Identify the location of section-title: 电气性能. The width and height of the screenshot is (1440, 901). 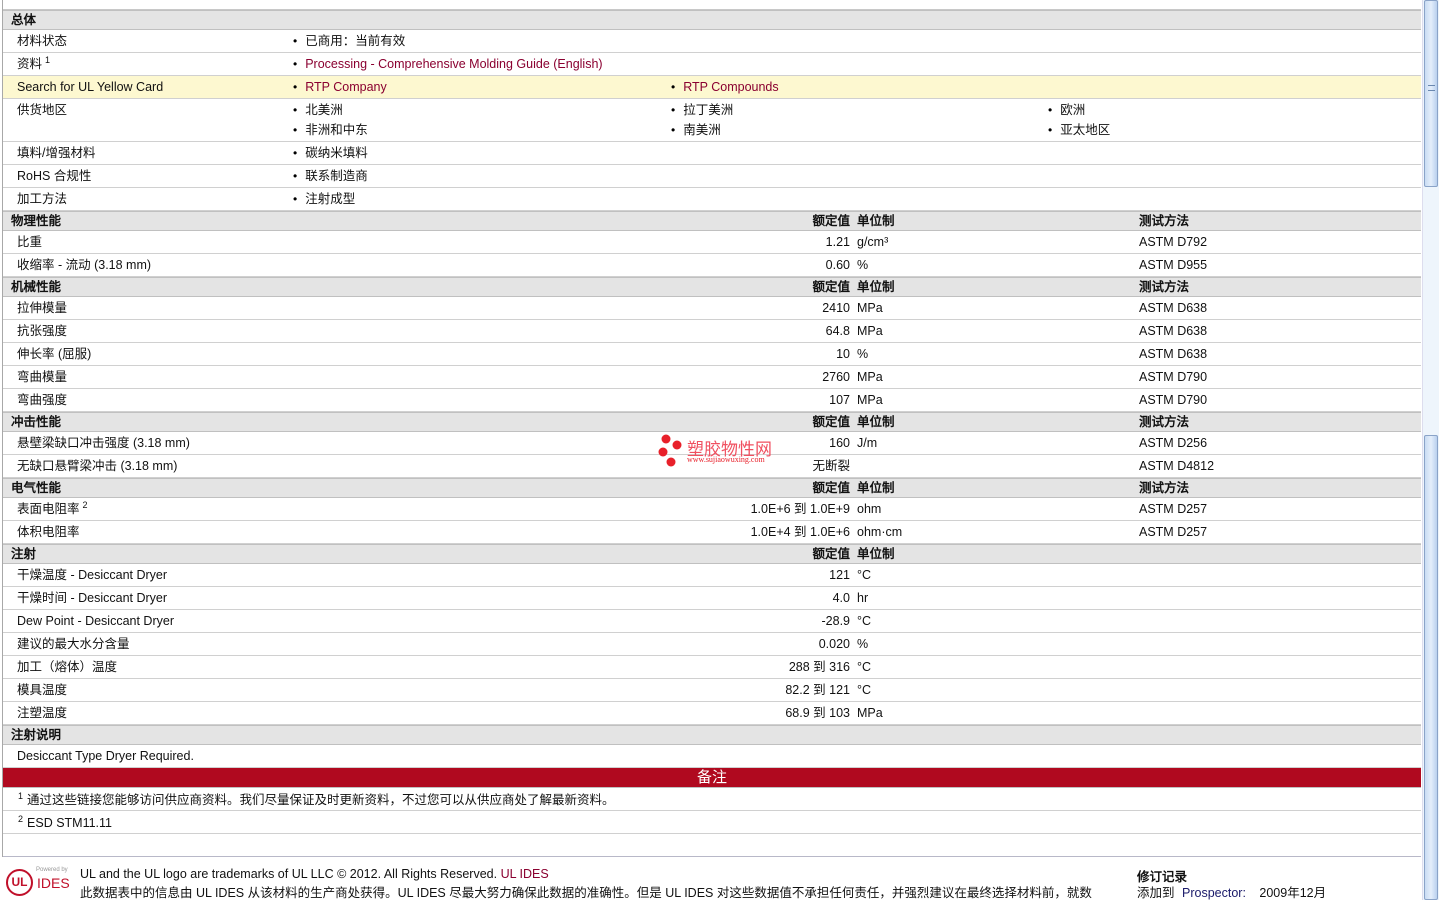
(36, 488).